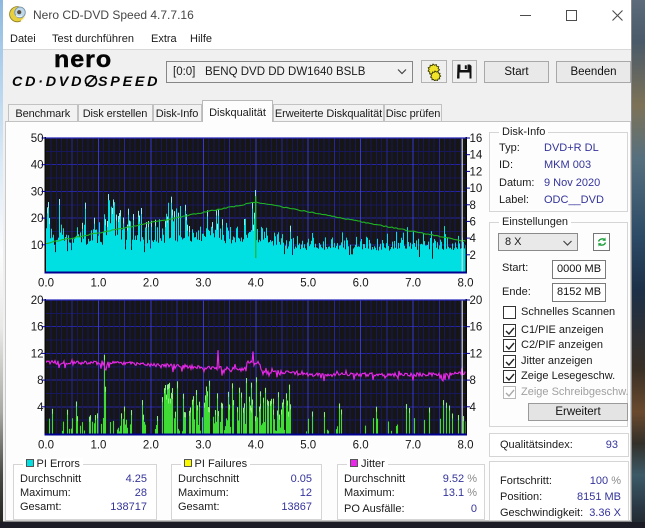 Image resolution: width=645 pixels, height=528 pixels. I want to click on svg-text: 14, so click(476, 156).